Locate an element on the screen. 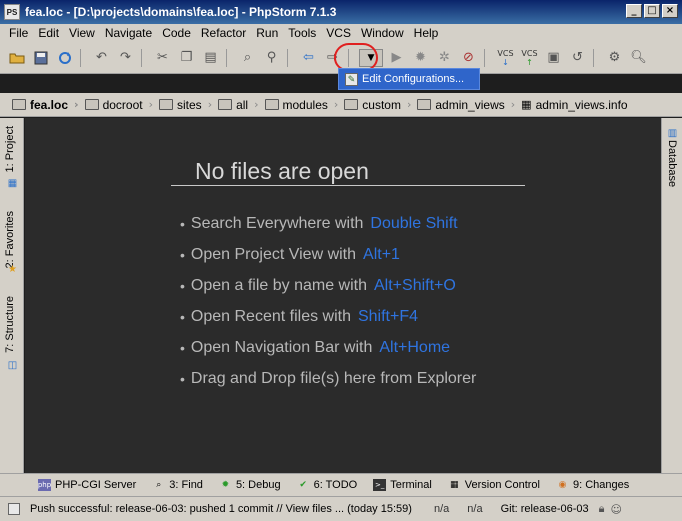  forward-icon: ⇨ is located at coordinates (332, 57).